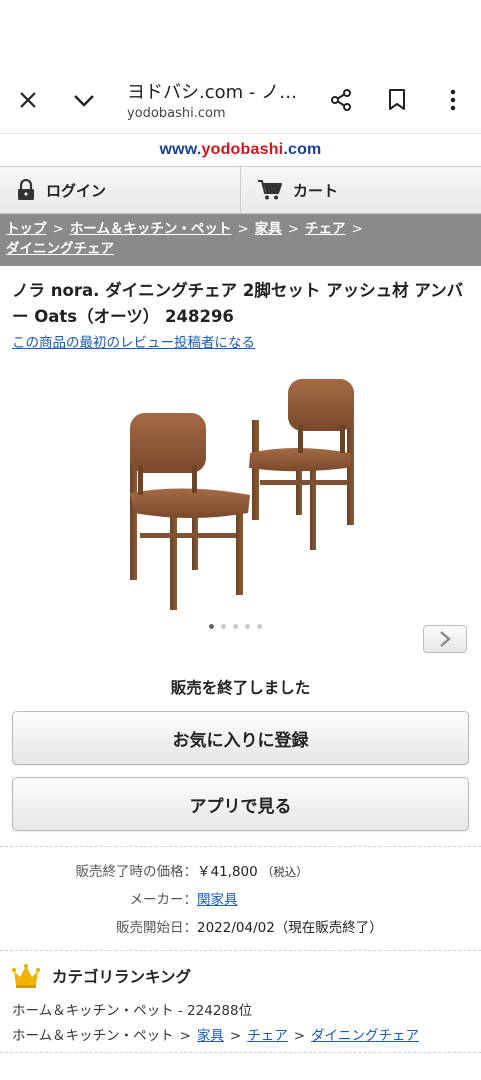 The height and width of the screenshot is (1080, 481). I want to click on image-carousel-dots, so click(235, 626).